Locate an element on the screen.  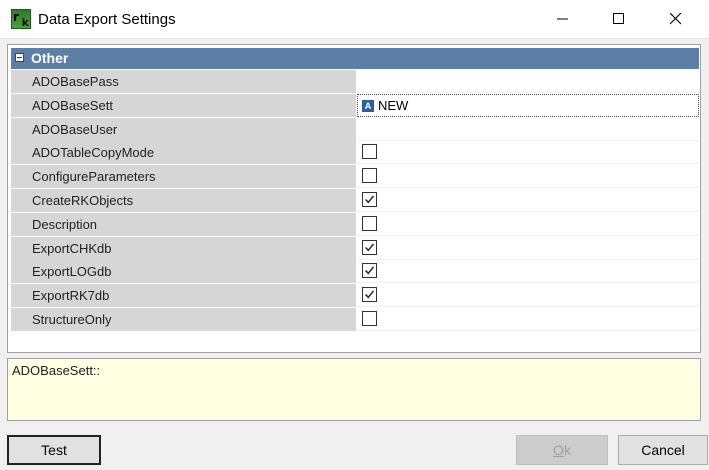
ok-button: Ok is located at coordinates (562, 450).